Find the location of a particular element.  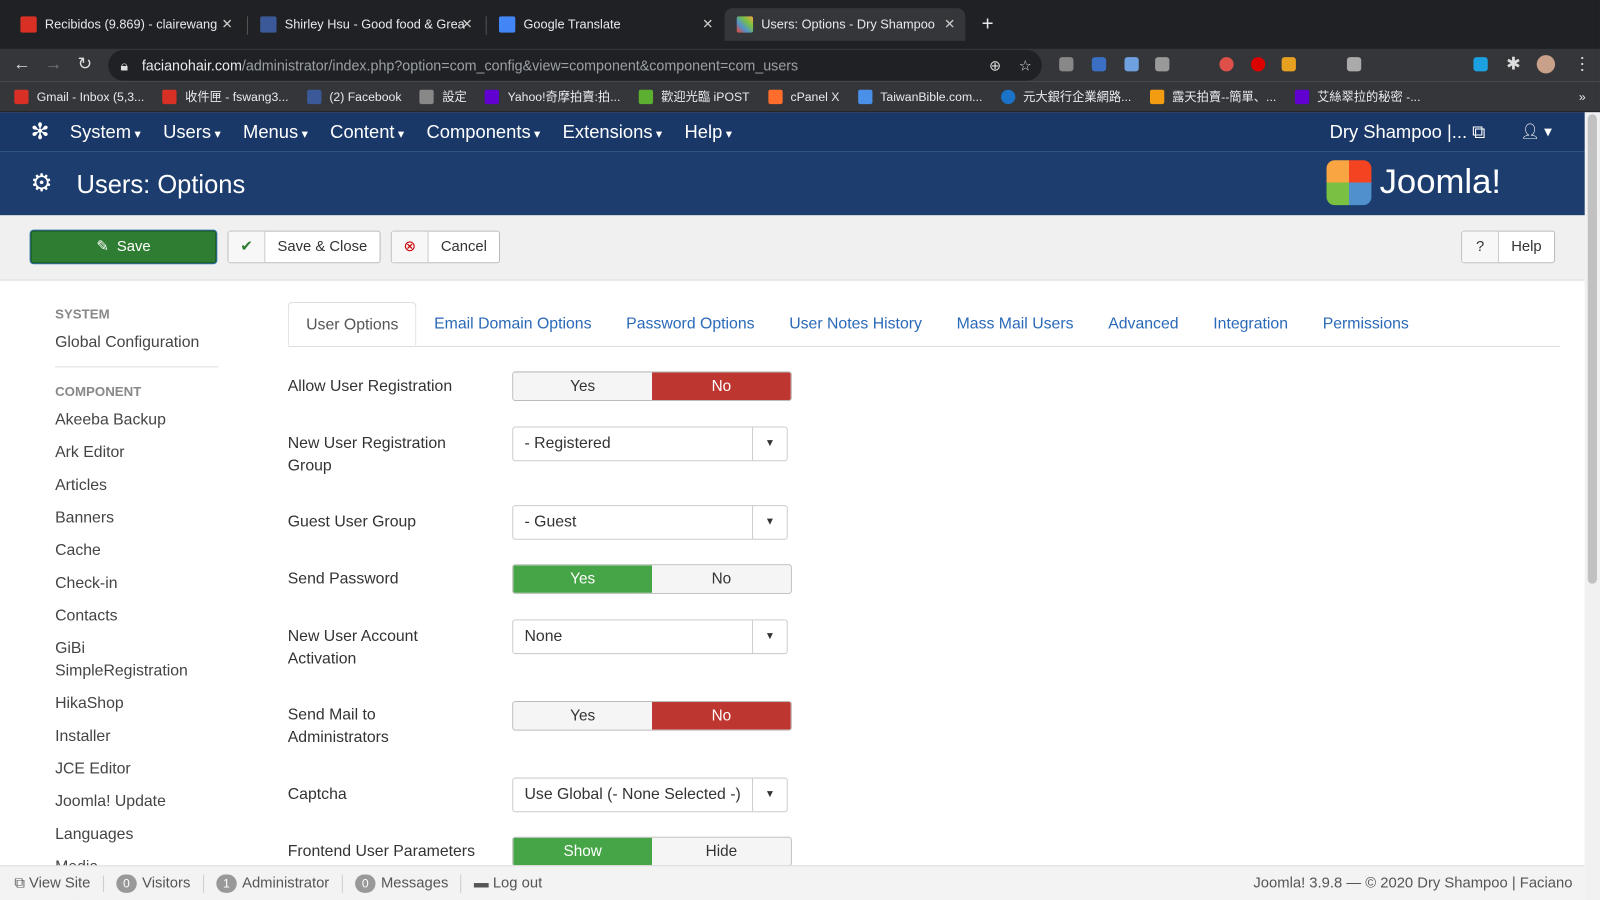

sidebar-item-global-configuration: Global Configuration is located at coordinates (137, 350).